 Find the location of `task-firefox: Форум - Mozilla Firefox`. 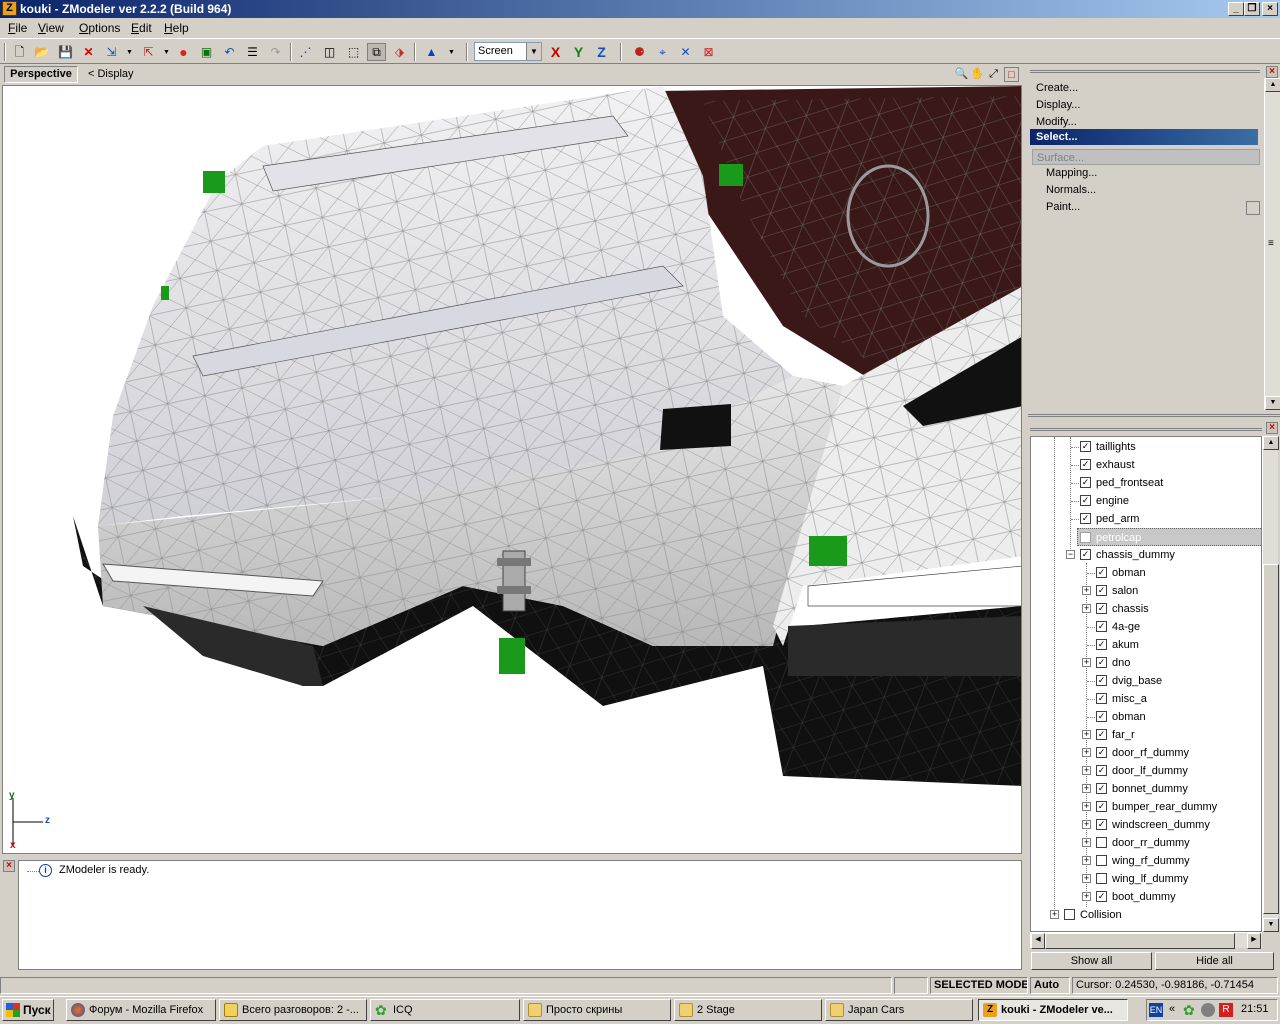

task-firefox: Форум - Mozilla Firefox is located at coordinates (141, 1010).